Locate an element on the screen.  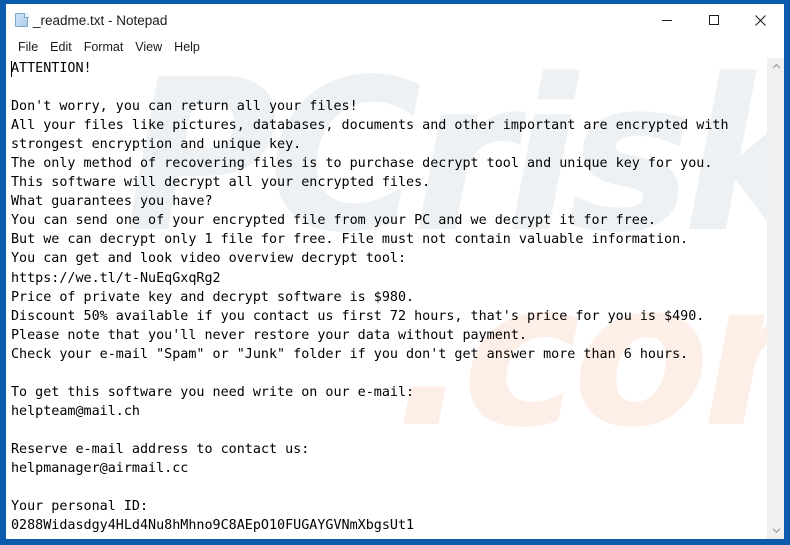
menu-item-format: Format is located at coordinates (104, 47).